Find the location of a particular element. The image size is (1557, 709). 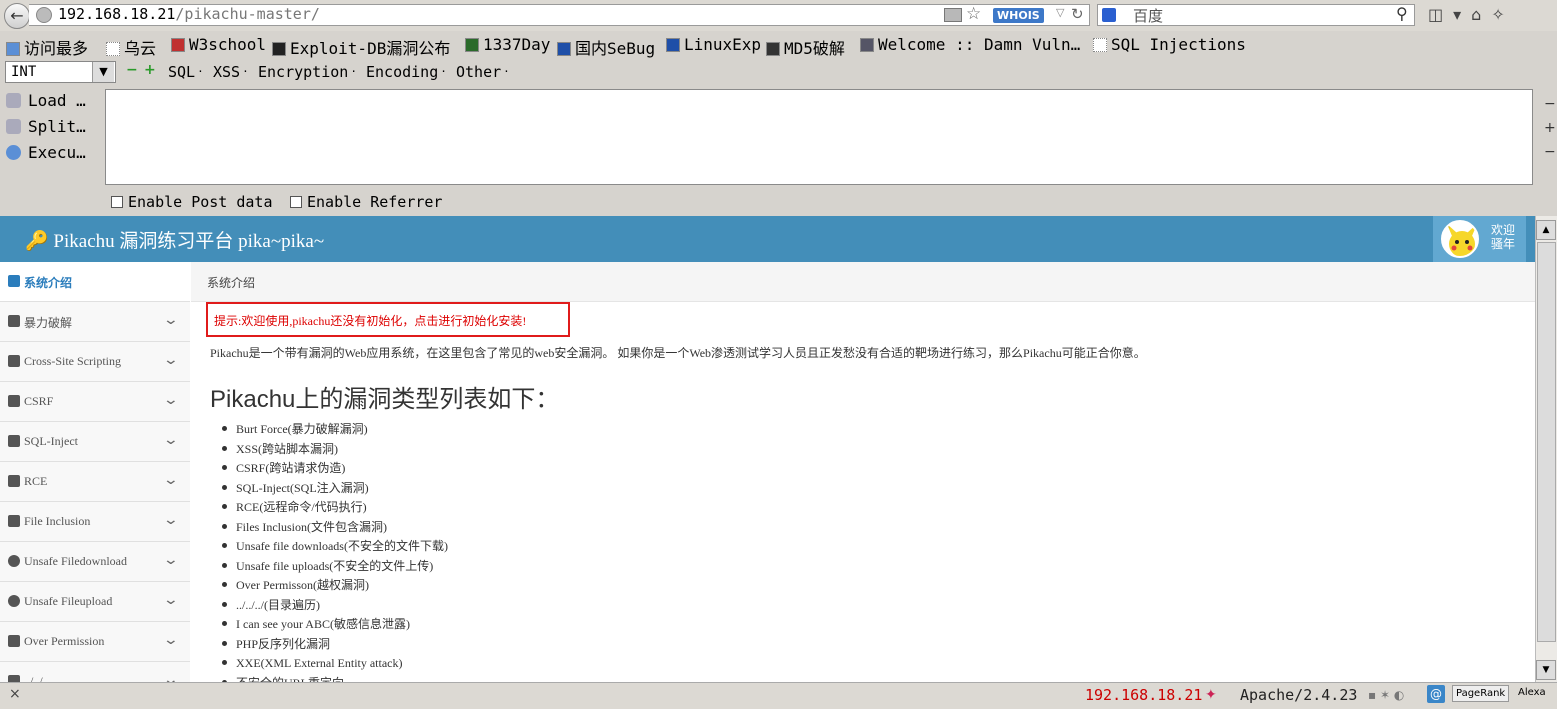

sidebar-item-over-permission: Over Permission ⌄ is located at coordinates (95, 642).